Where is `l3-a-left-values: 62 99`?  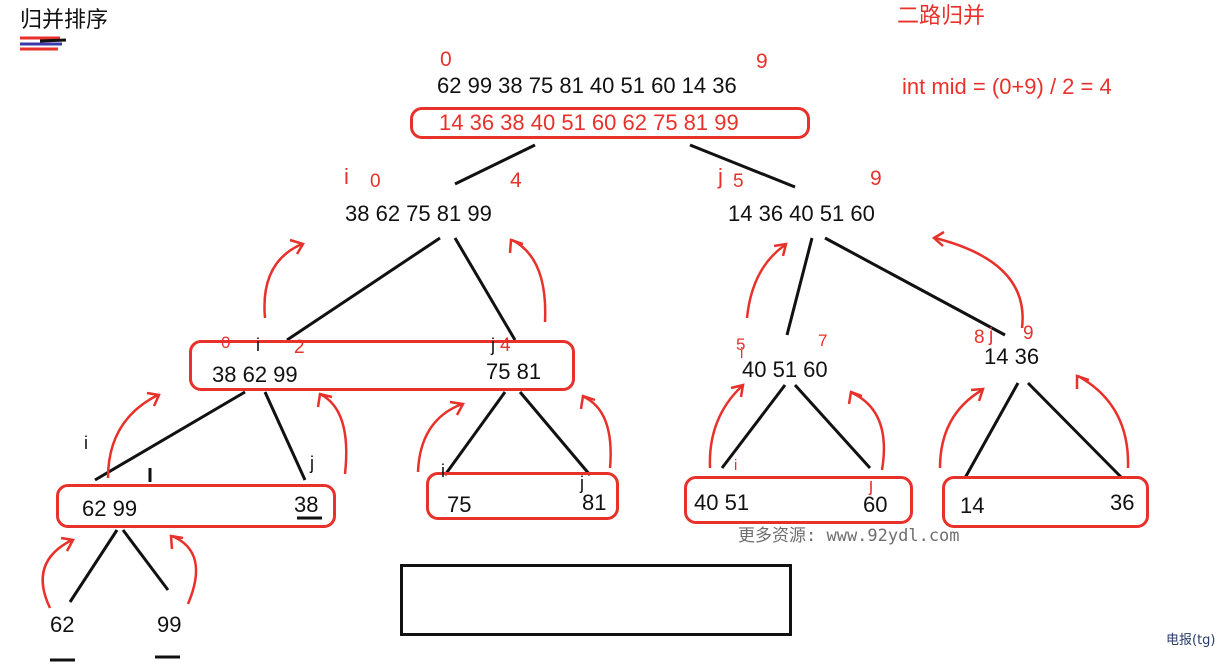
l3-a-left-values: 62 99 is located at coordinates (110, 508).